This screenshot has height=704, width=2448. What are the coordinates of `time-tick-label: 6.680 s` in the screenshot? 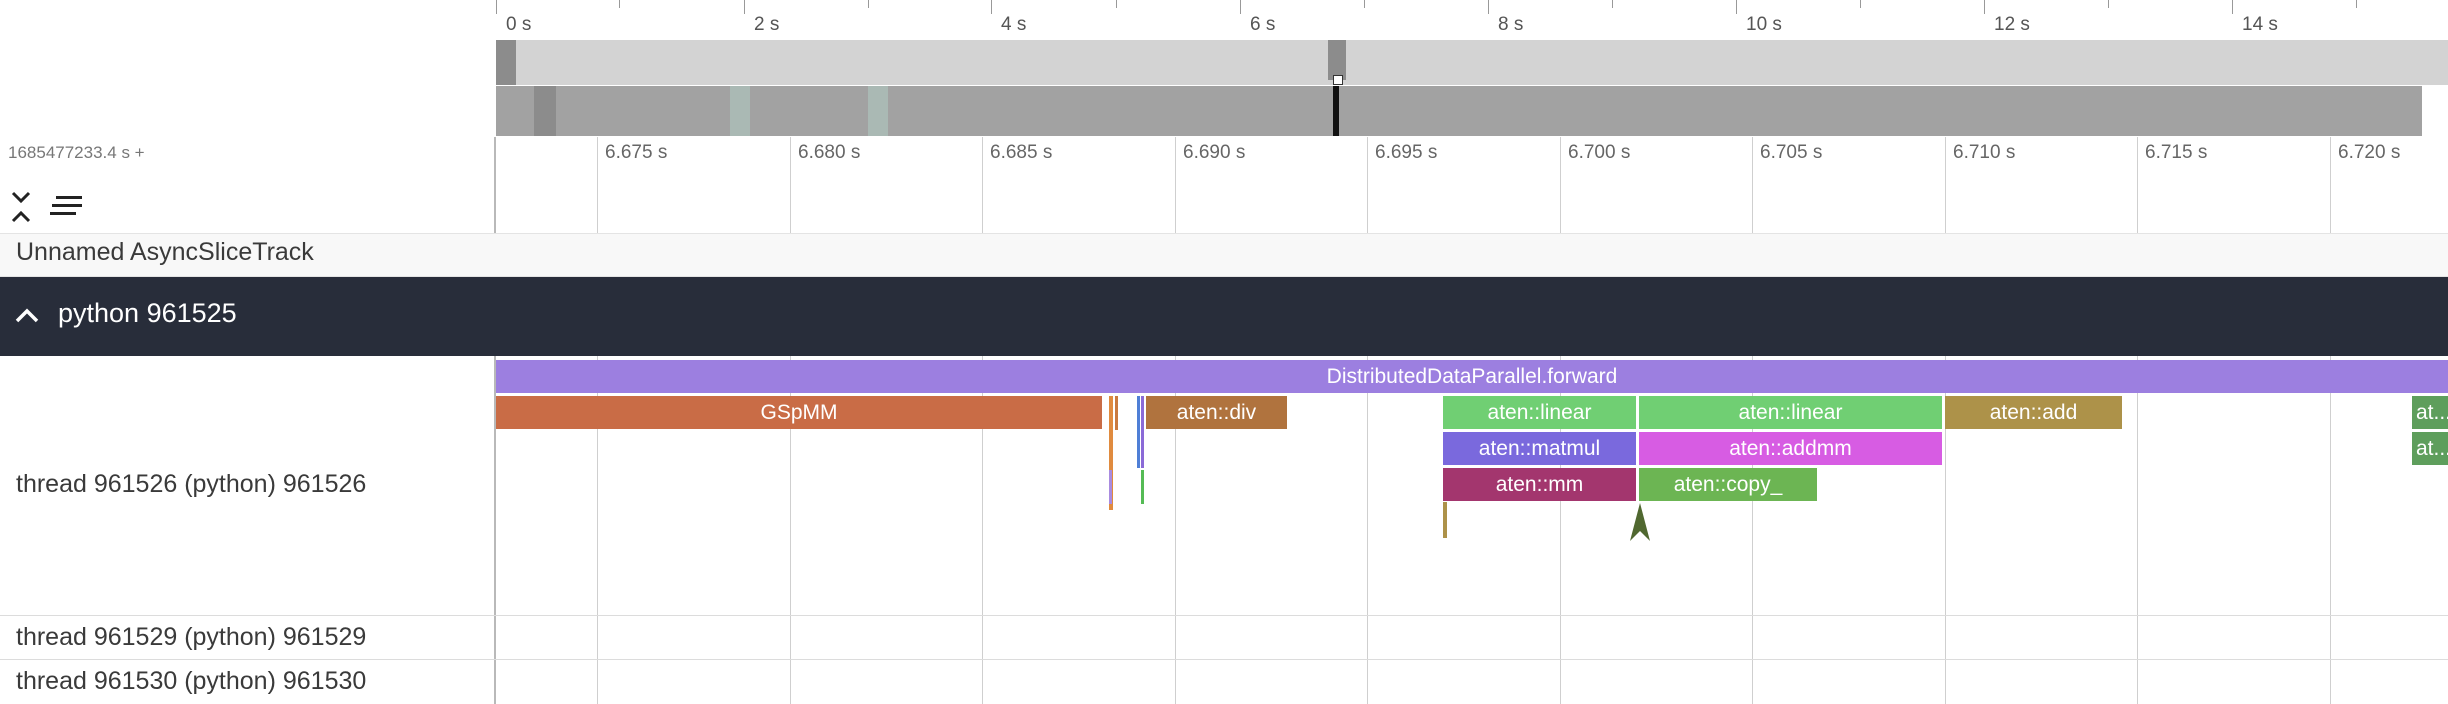 It's located at (829, 152).